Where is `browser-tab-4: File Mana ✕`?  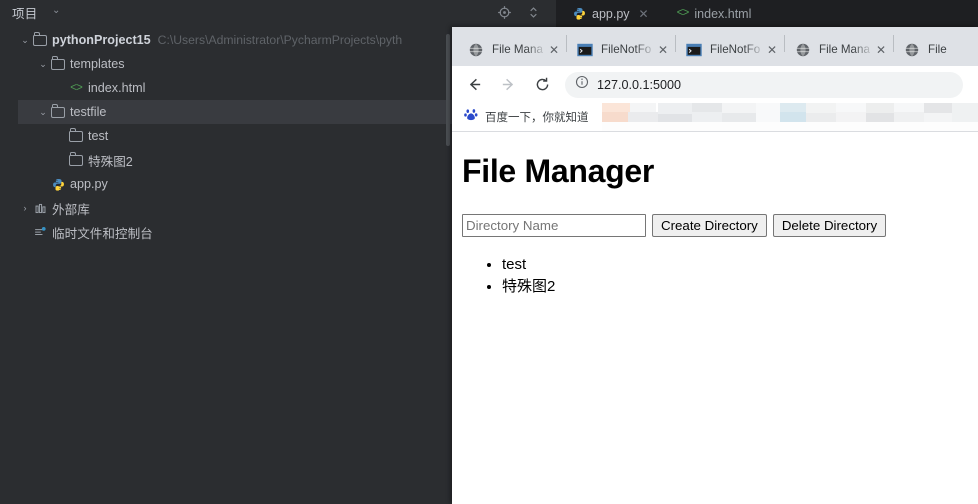 browser-tab-4: File Mana ✕ is located at coordinates (839, 49).